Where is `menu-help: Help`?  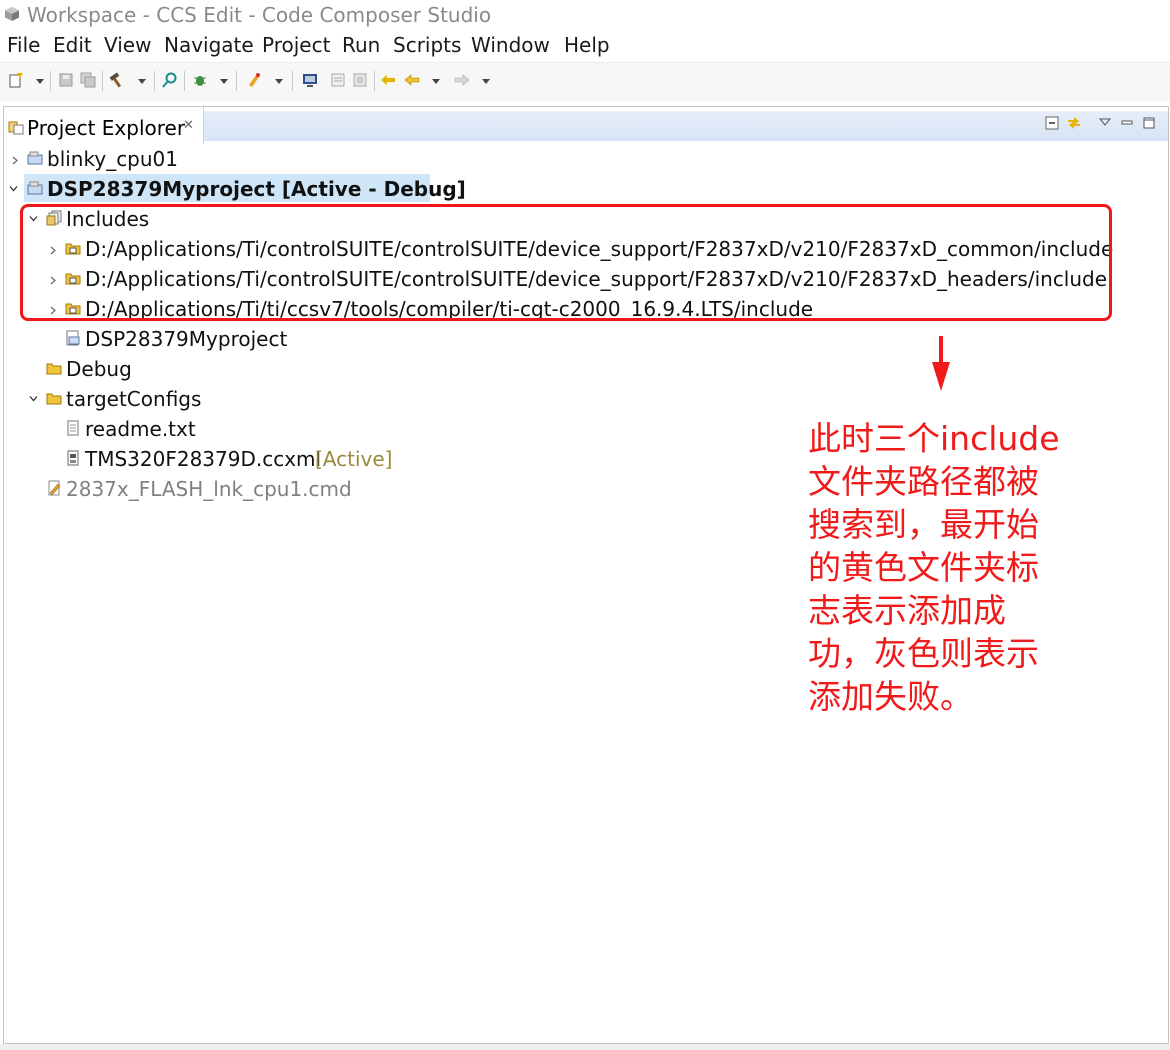 menu-help: Help is located at coordinates (587, 45).